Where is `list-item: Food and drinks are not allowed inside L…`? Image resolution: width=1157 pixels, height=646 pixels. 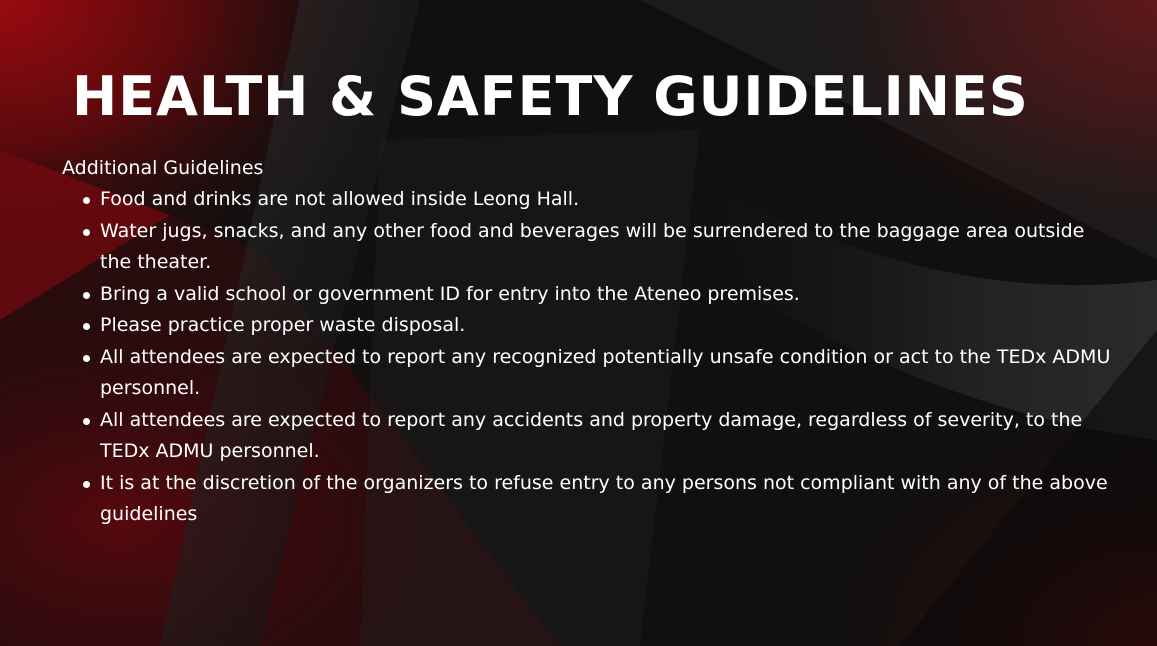 list-item: Food and drinks are not allowed inside L… is located at coordinates (587, 200).